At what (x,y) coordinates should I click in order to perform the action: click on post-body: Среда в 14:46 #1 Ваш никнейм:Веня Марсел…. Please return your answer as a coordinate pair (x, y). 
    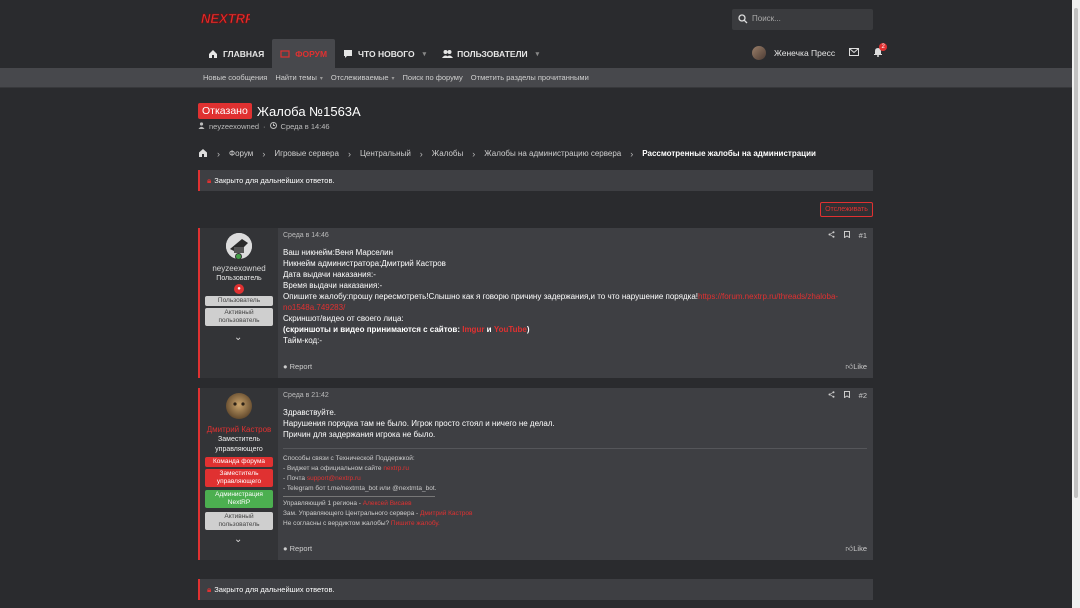
    Looking at the image, I should click on (575, 303).